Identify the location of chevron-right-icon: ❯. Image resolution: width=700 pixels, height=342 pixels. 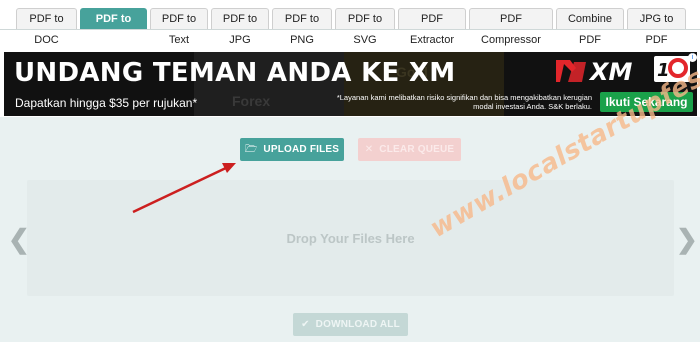
(687, 239).